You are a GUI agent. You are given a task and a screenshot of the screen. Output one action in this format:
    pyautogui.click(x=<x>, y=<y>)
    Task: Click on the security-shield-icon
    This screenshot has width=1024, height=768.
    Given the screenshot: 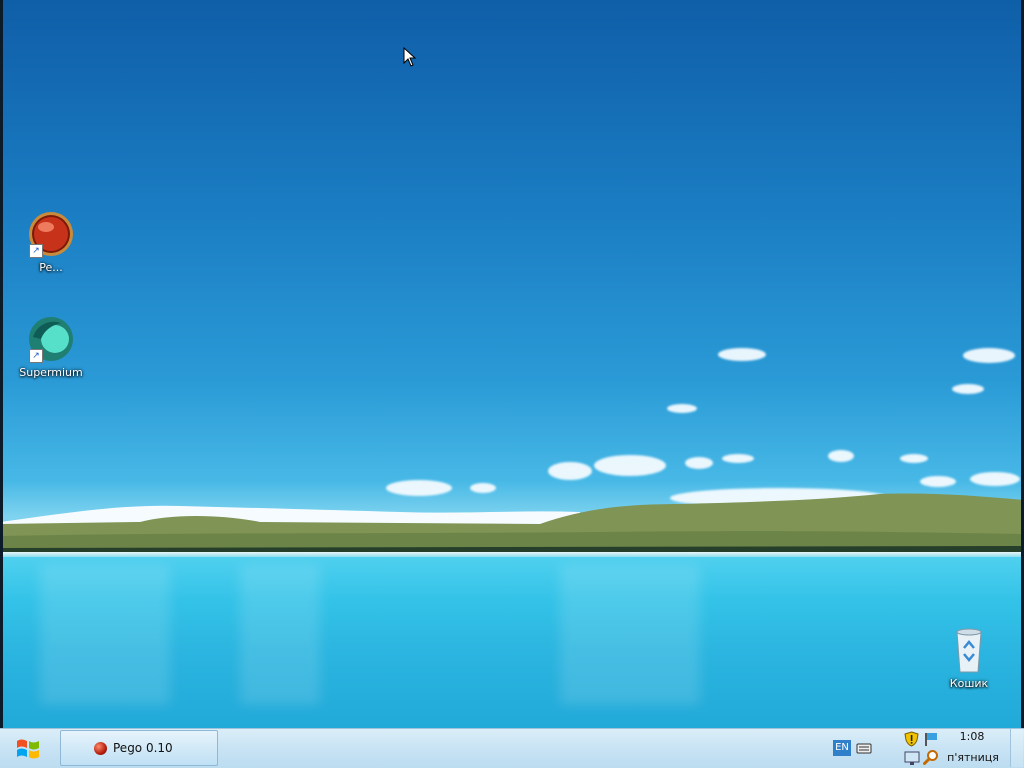 What is the action you would take?
    pyautogui.click(x=911, y=739)
    